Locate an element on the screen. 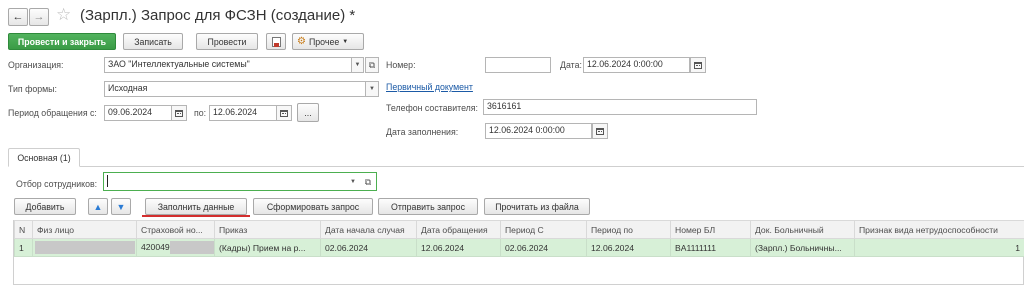 This screenshot has width=1024, height=285. arrow-up-icon: ▲ is located at coordinates (98, 206).